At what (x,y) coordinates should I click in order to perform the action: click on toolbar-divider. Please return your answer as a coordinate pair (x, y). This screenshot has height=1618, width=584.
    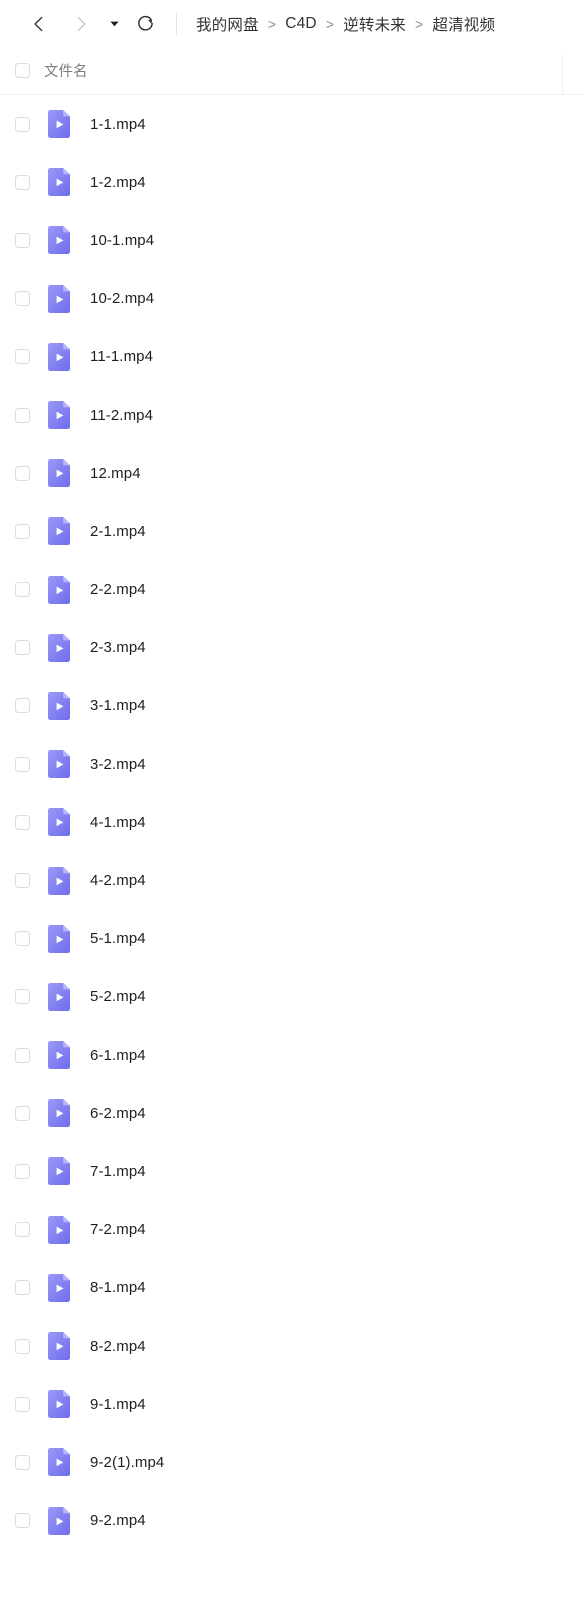
    Looking at the image, I should click on (176, 23).